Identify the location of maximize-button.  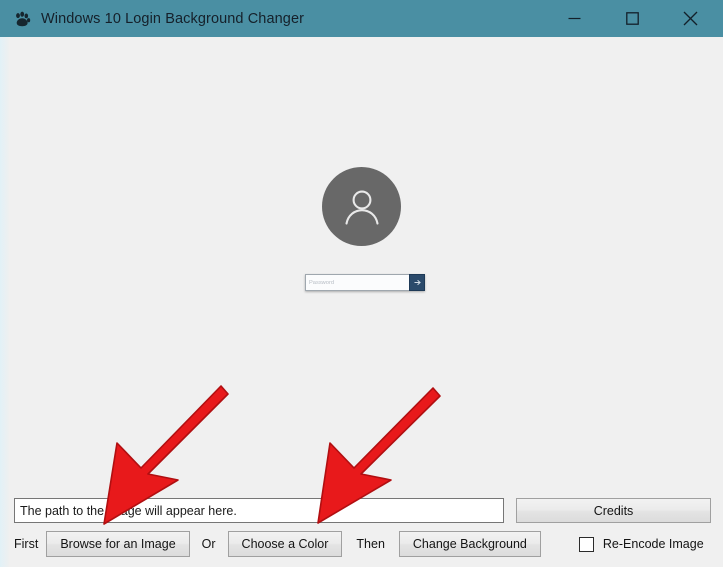
(632, 18).